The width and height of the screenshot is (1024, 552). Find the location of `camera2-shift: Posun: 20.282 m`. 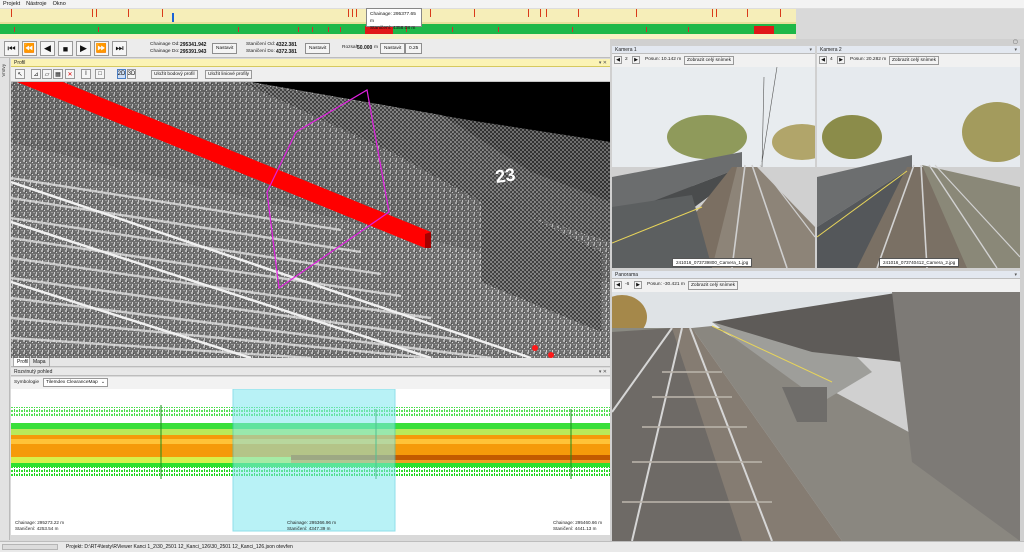

camera2-shift: Posun: 20.282 m is located at coordinates (868, 59).